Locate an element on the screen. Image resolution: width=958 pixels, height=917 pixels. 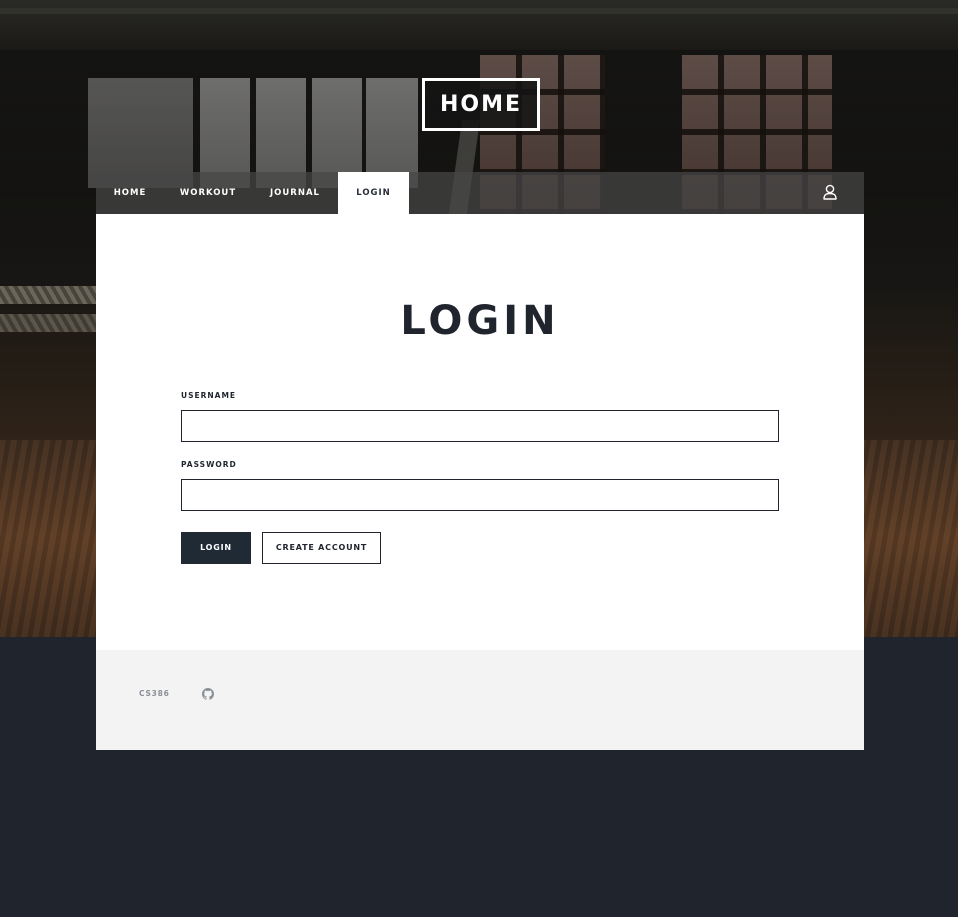
create-account-button: CREATE ACCOUNT is located at coordinates (321, 548).